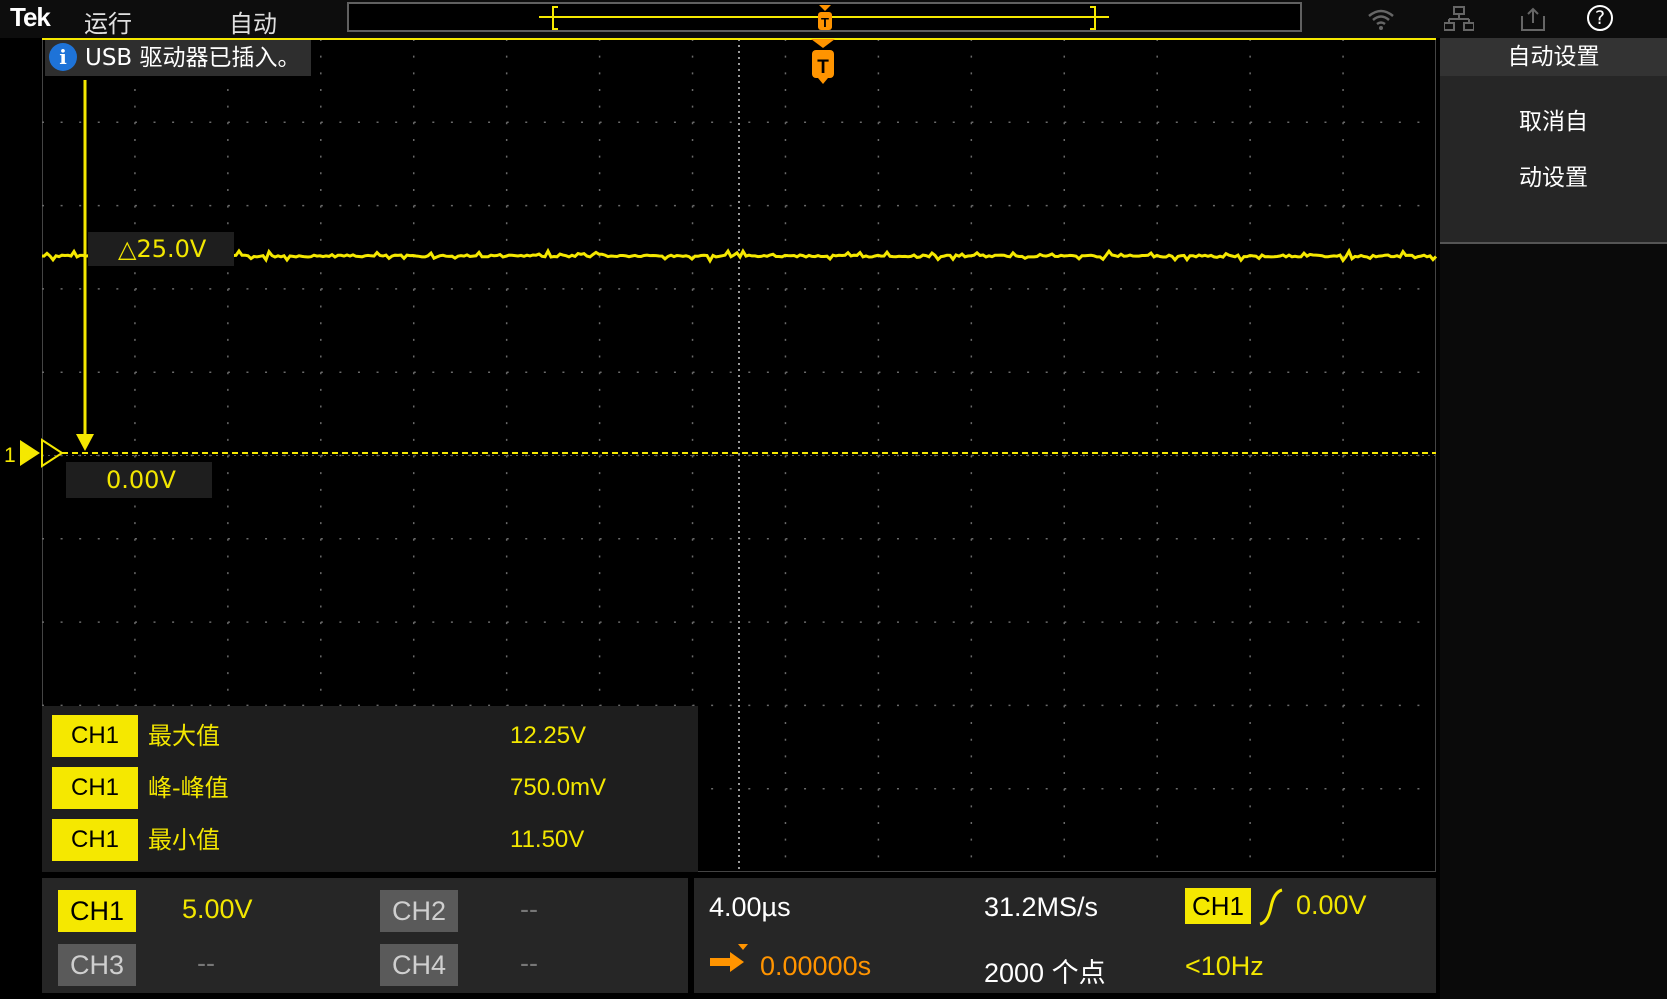 This screenshot has width=1667, height=999. I want to click on ch4-scale: --, so click(529, 963).